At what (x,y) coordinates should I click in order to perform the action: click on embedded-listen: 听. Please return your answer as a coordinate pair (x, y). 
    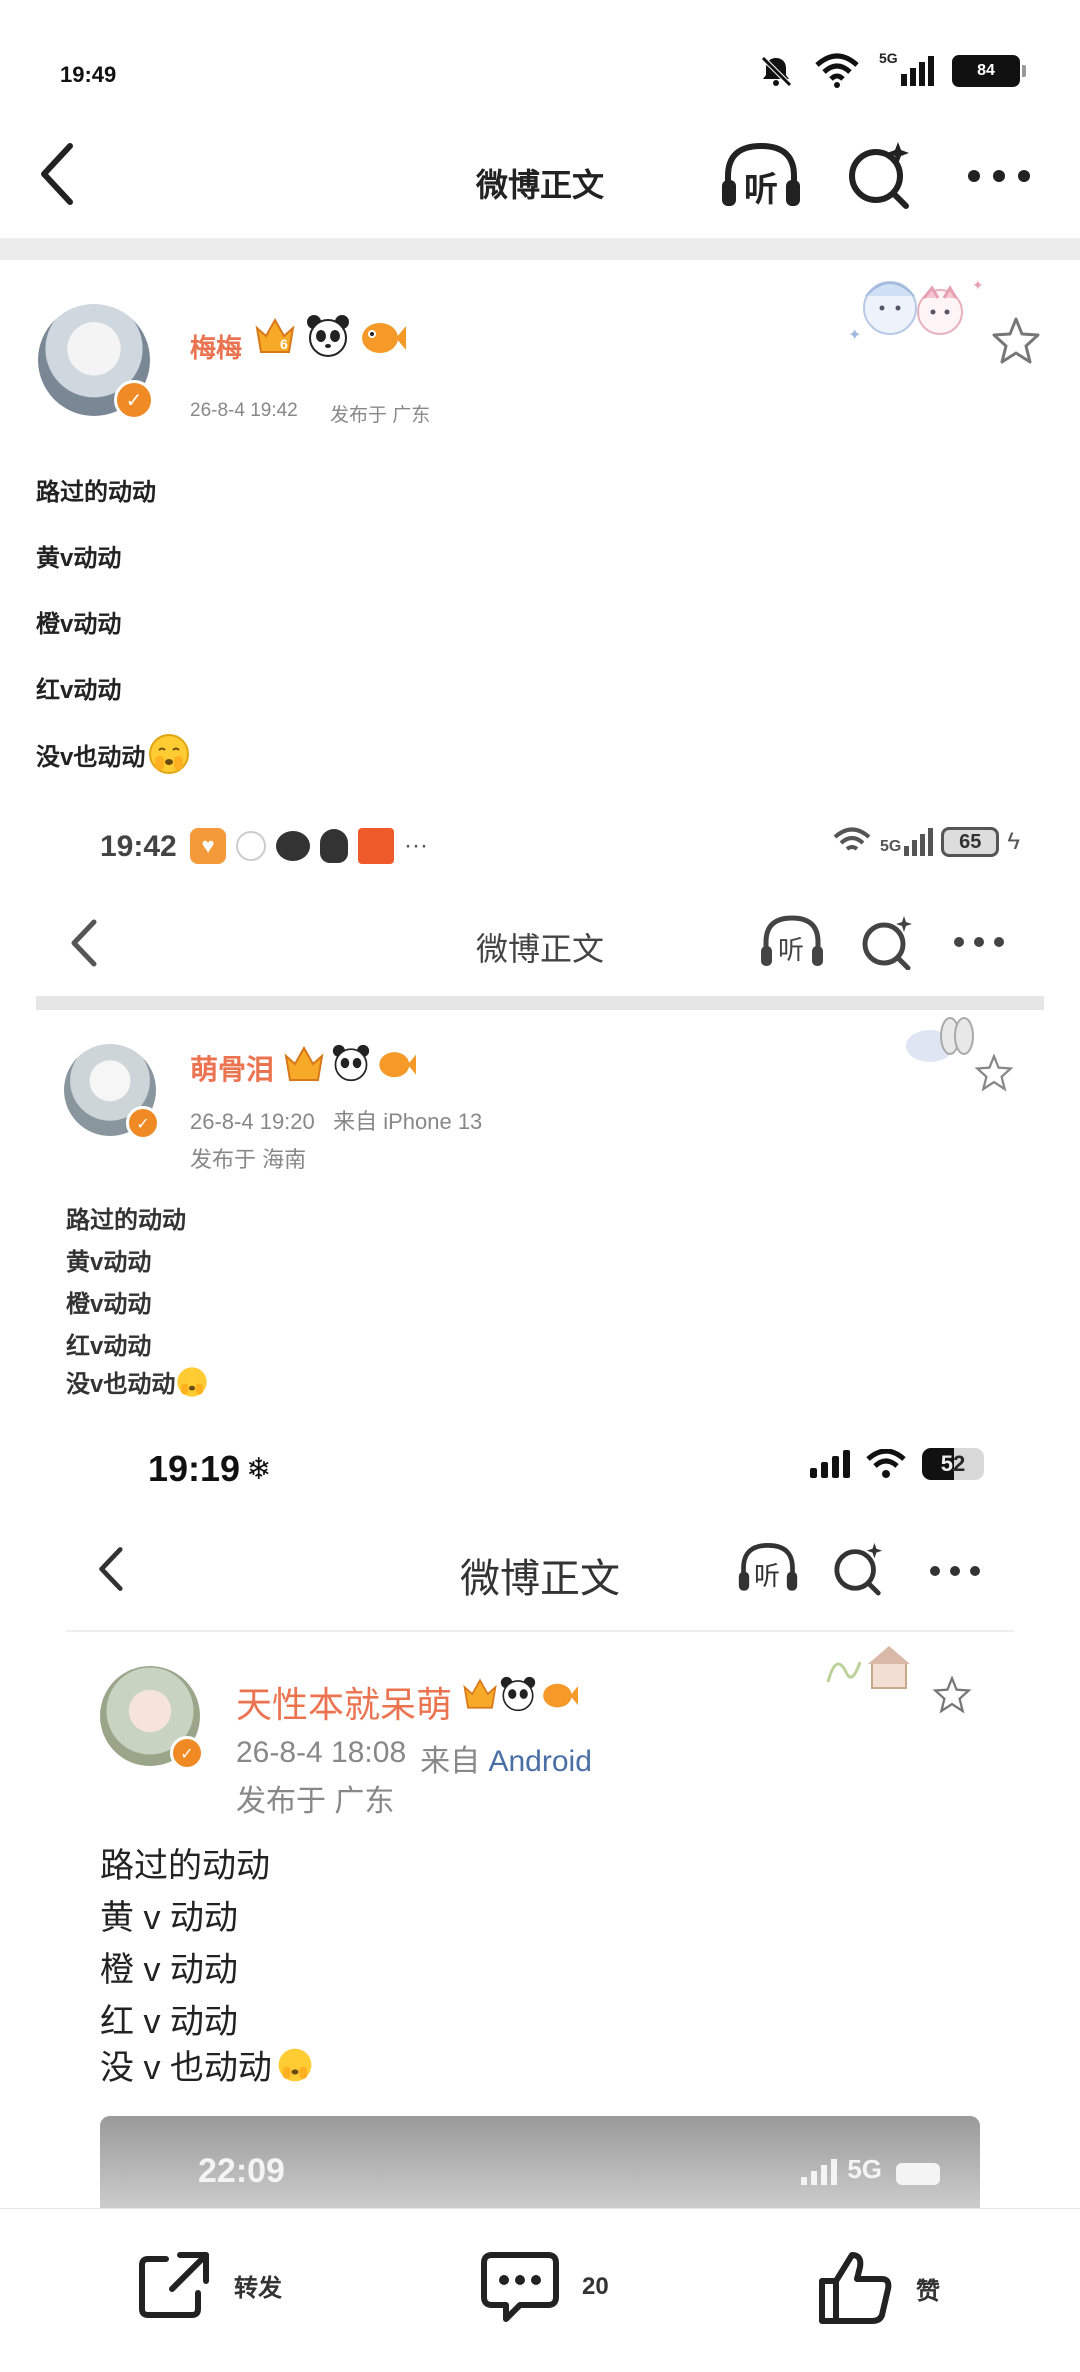
    Looking at the image, I should click on (792, 942).